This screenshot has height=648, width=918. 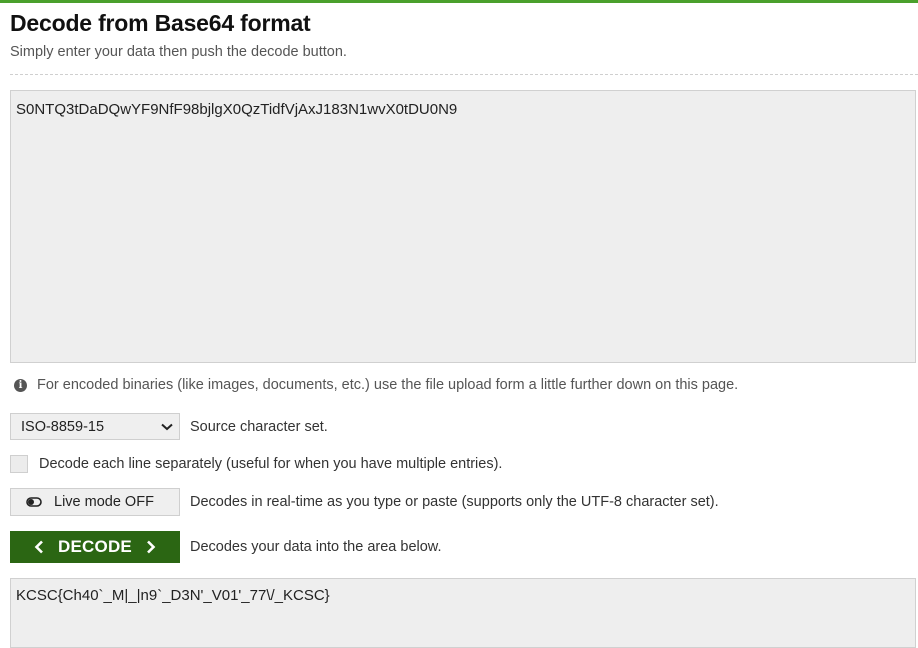 I want to click on chevron-down-icon, so click(x=167, y=427).